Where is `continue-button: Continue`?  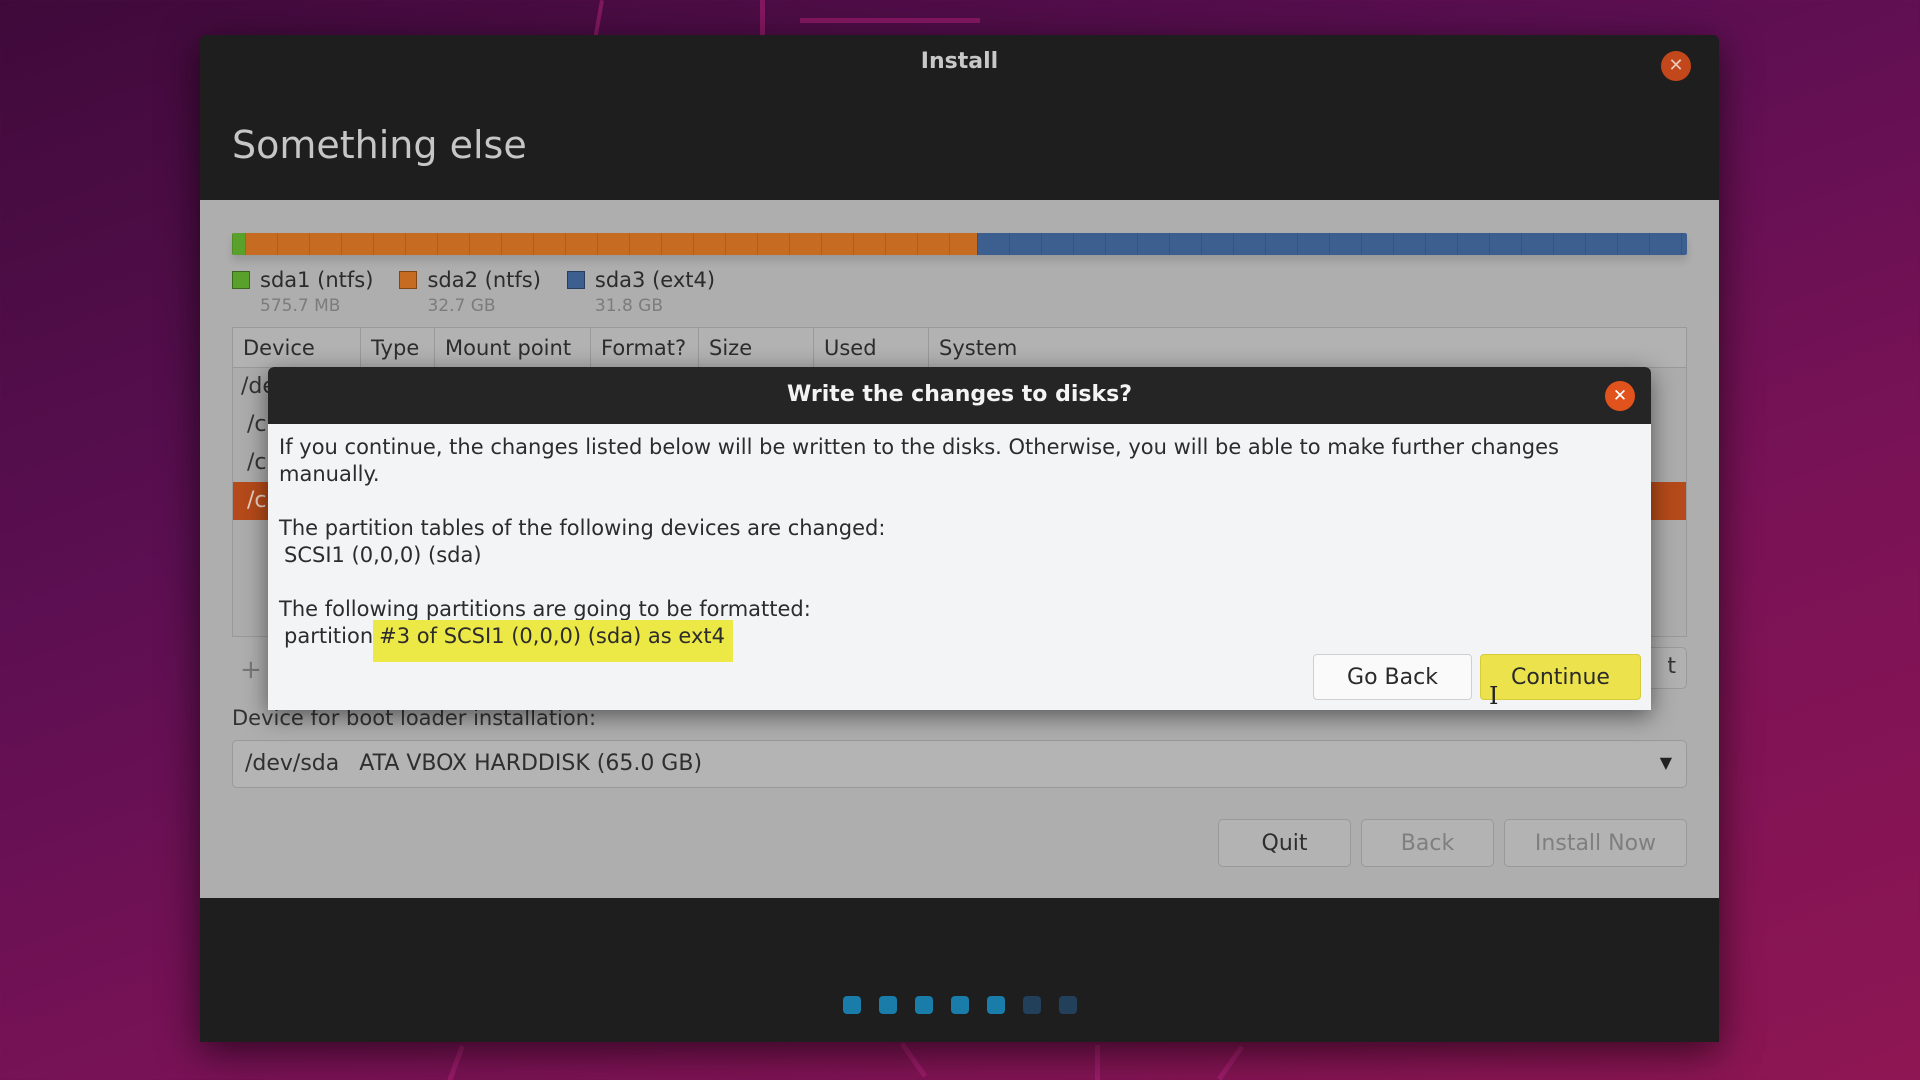
continue-button: Continue is located at coordinates (1560, 677).